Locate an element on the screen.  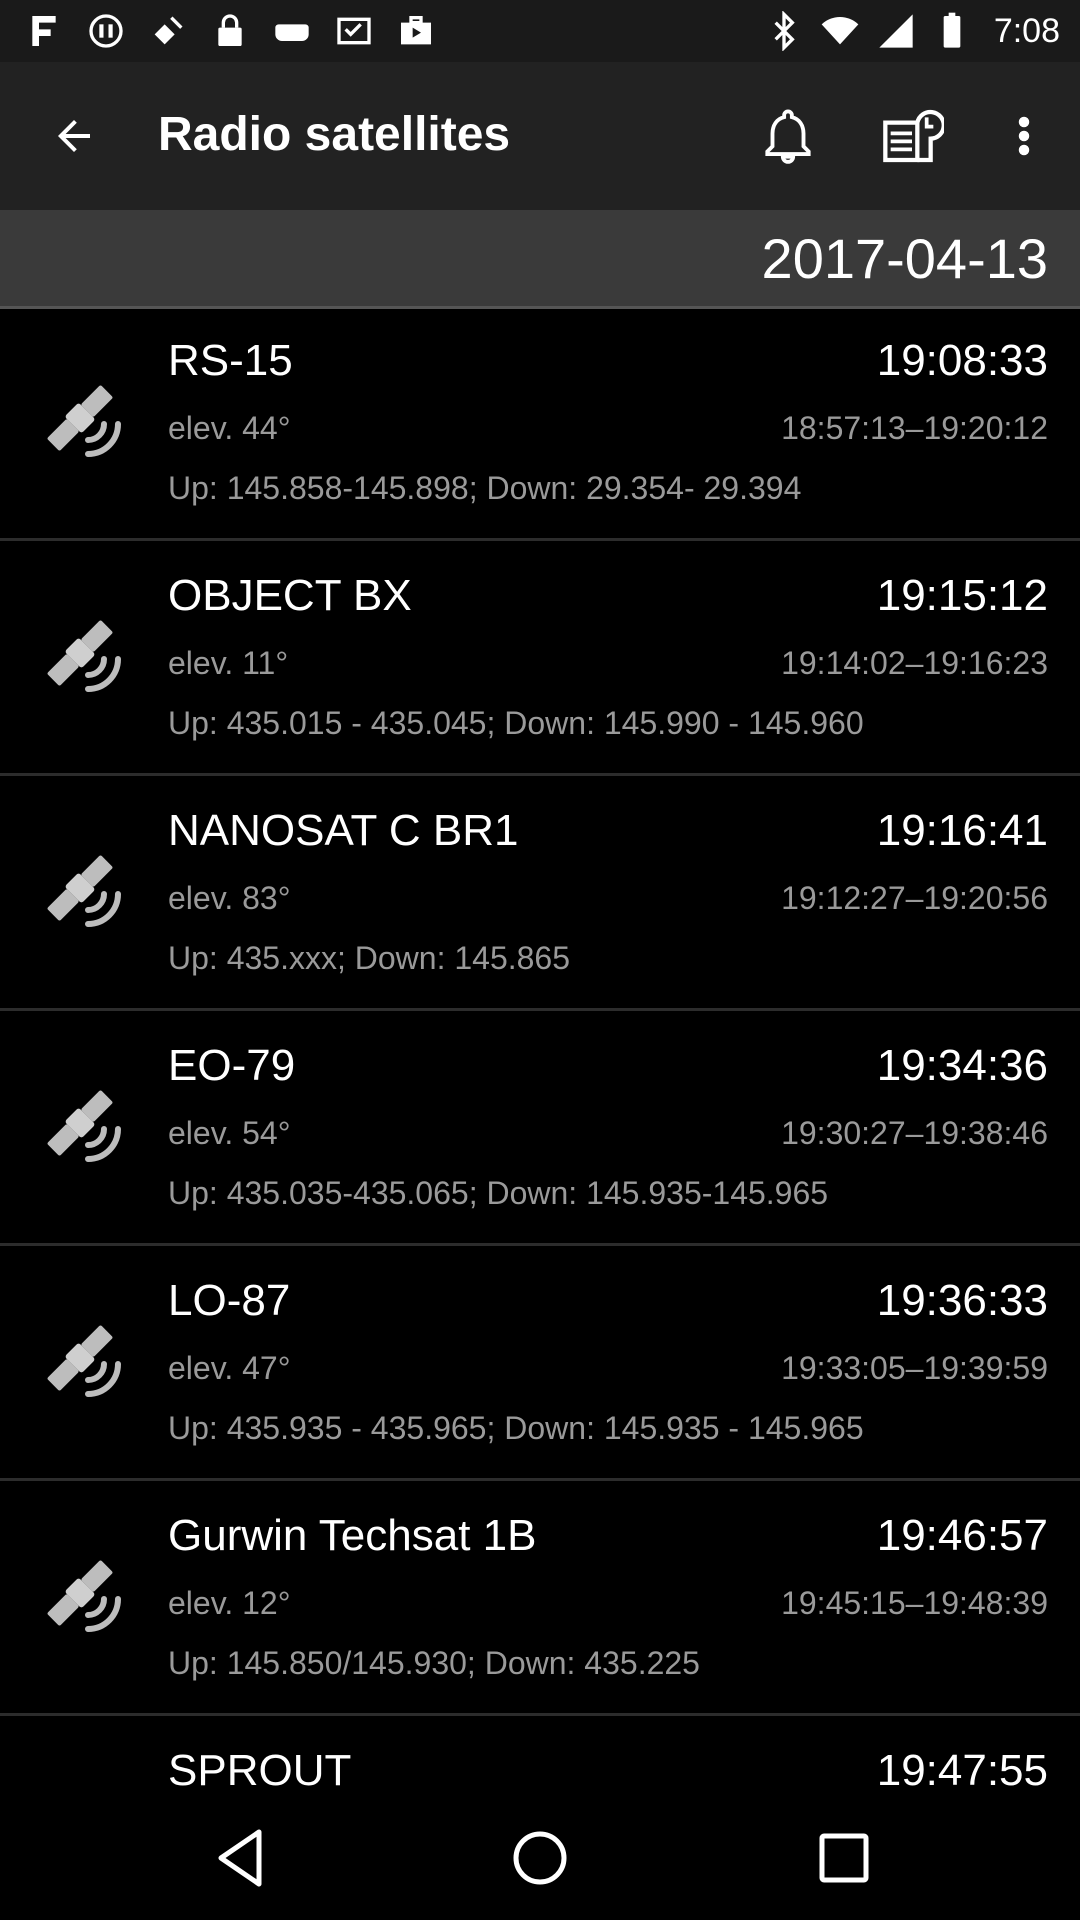
satellite-name: LO-87 is located at coordinates (229, 1300).